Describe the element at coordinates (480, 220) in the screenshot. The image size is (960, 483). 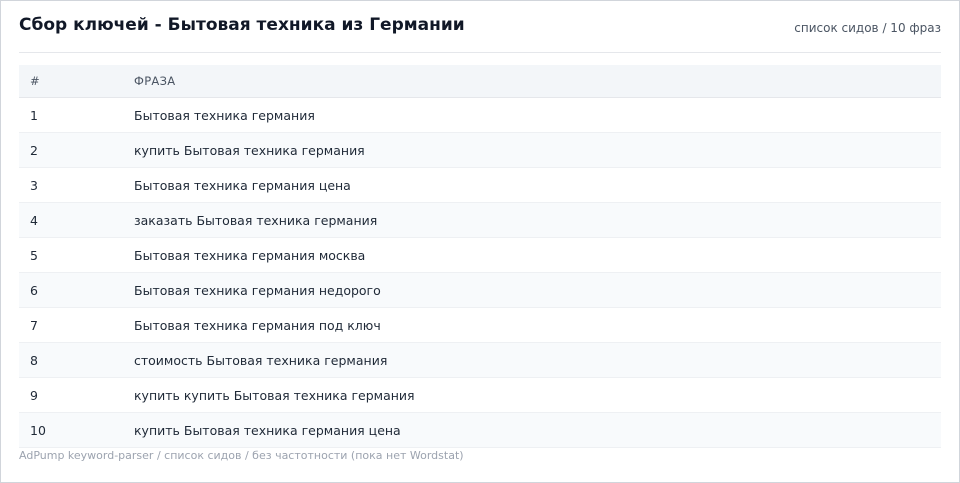
I see `table-row: 4 заказать Бытовая техника германия` at that location.